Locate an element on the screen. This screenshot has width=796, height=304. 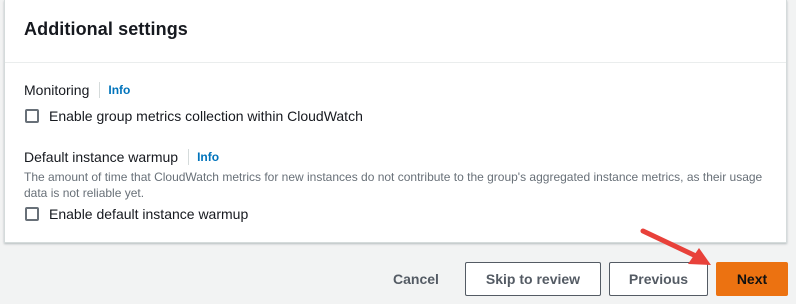
red-arrow-icon is located at coordinates (675, 246).